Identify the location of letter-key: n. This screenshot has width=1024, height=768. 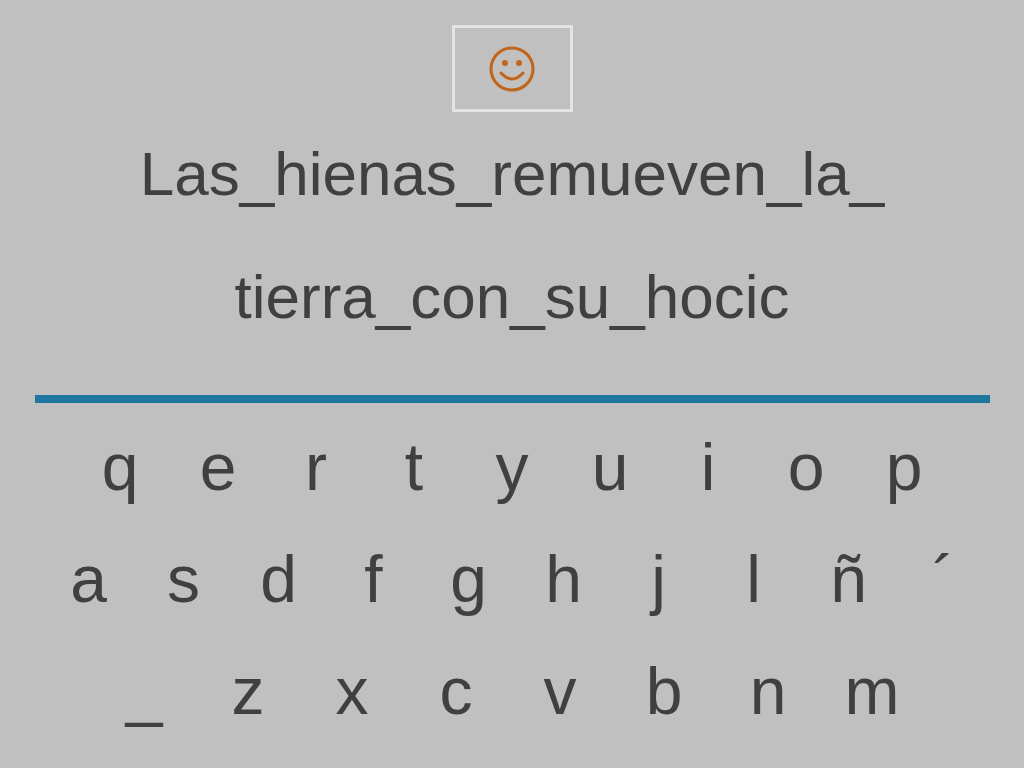
(768, 691).